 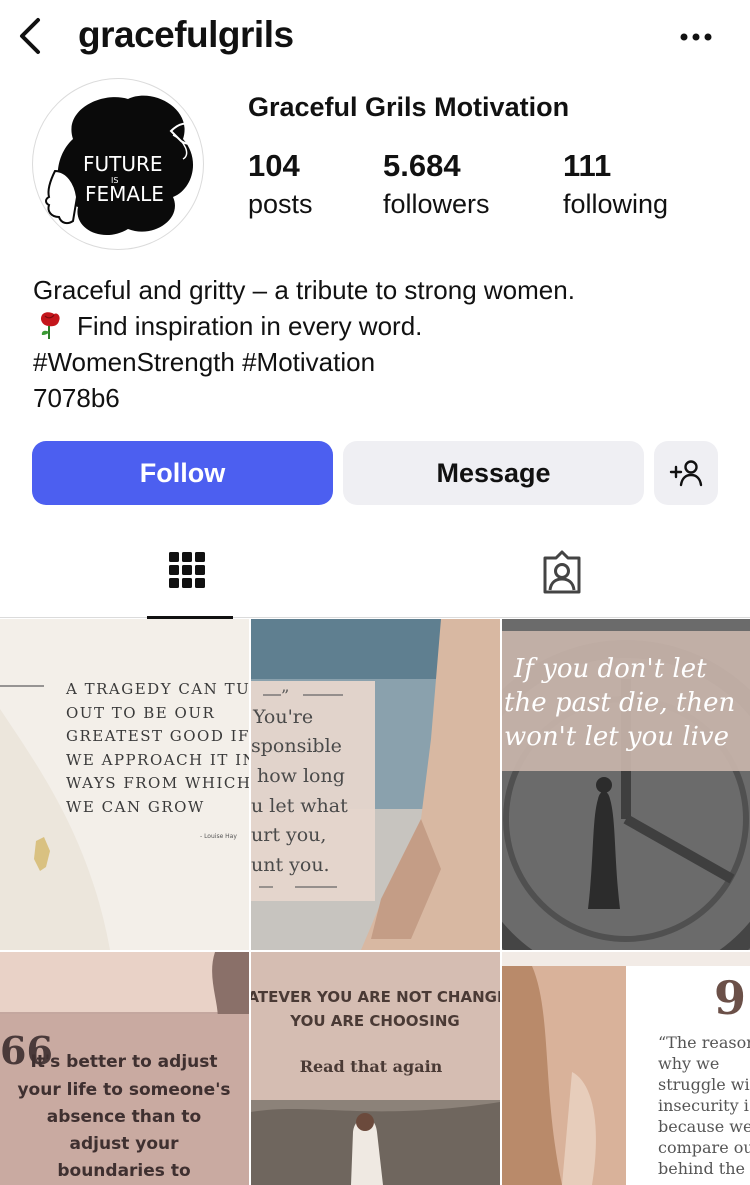 What do you see at coordinates (616, 204) in the screenshot?
I see `following-label: following` at bounding box center [616, 204].